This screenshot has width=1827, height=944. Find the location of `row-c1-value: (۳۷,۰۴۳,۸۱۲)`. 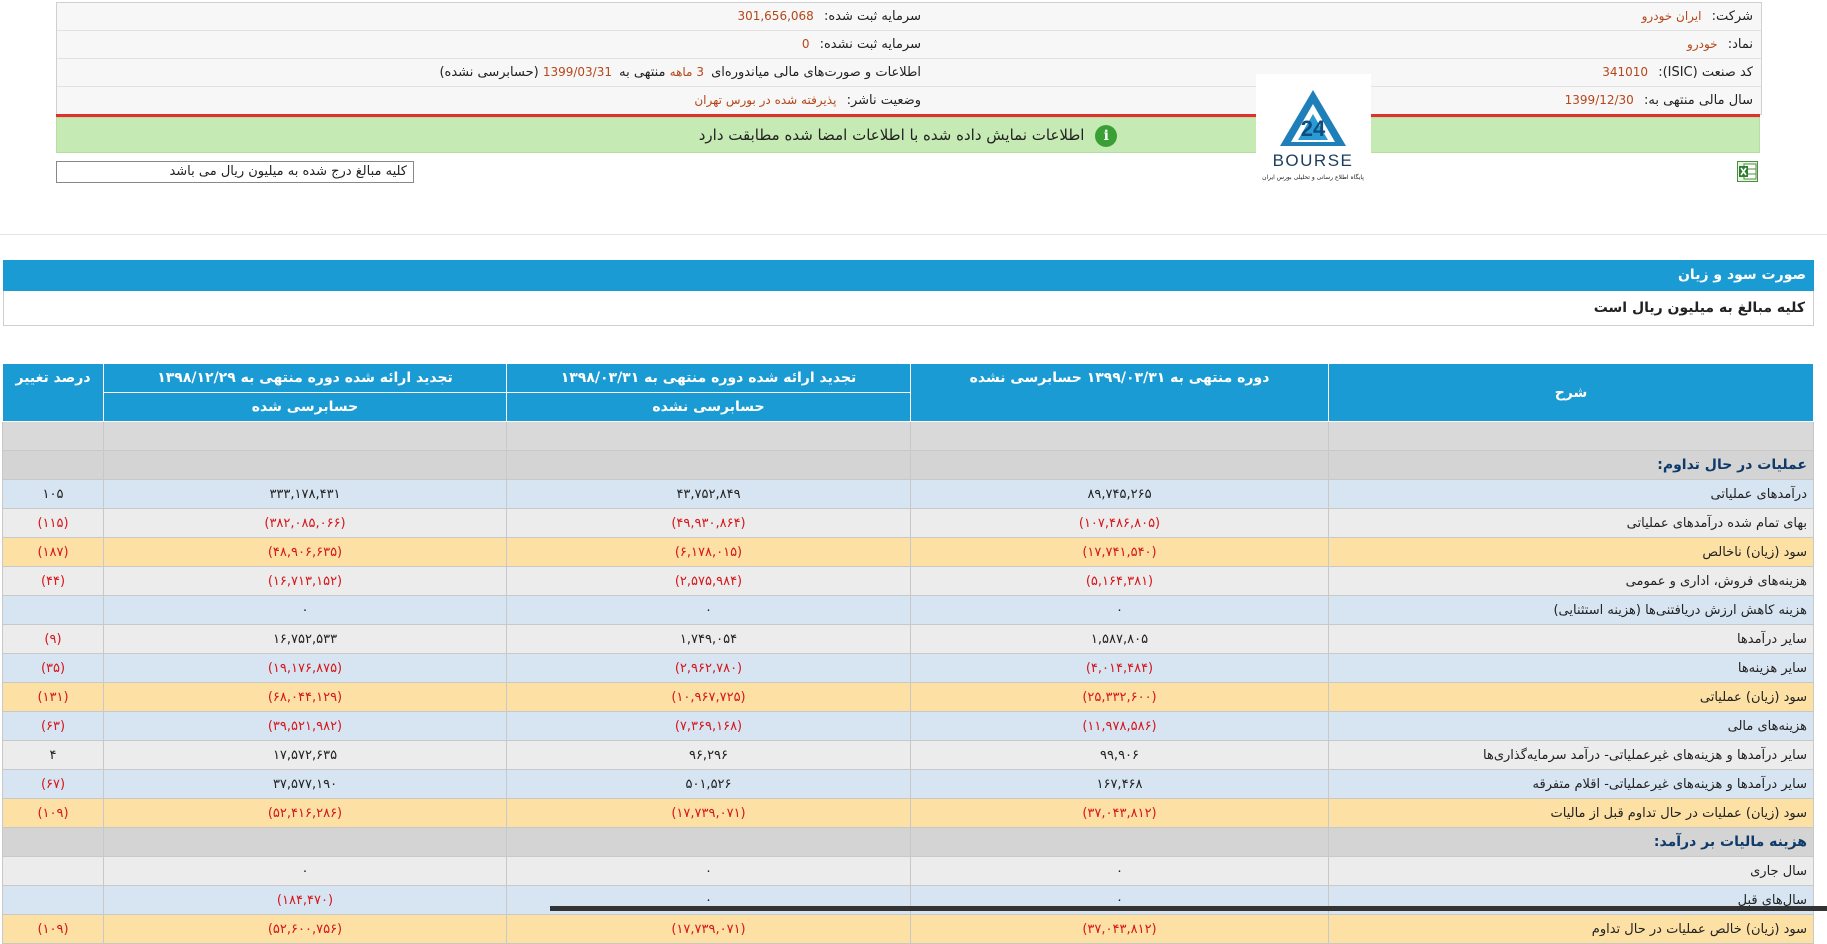

row-c1-value: (۳۷,۰۴۳,۸۱۲) is located at coordinates (1119, 813).